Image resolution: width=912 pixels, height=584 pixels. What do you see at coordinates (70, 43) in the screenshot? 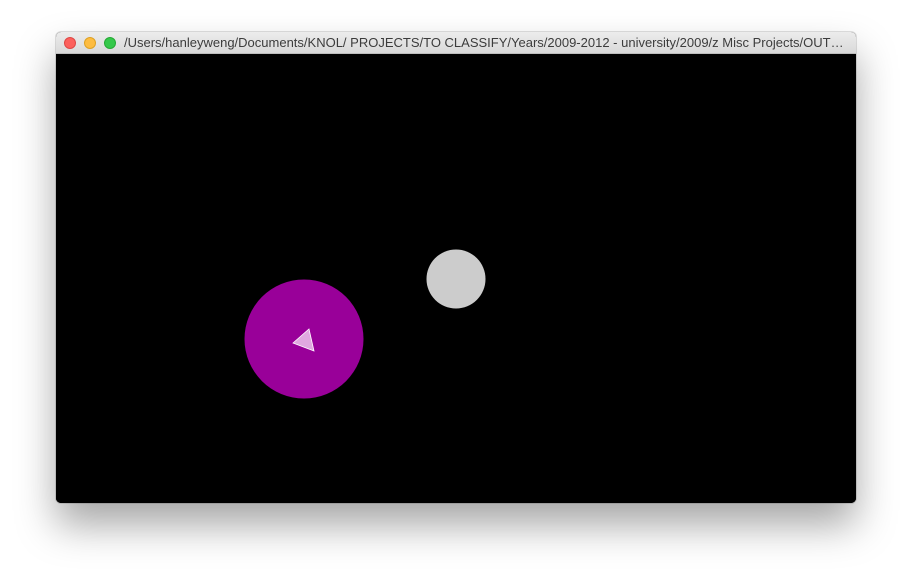
I see `close-button` at bounding box center [70, 43].